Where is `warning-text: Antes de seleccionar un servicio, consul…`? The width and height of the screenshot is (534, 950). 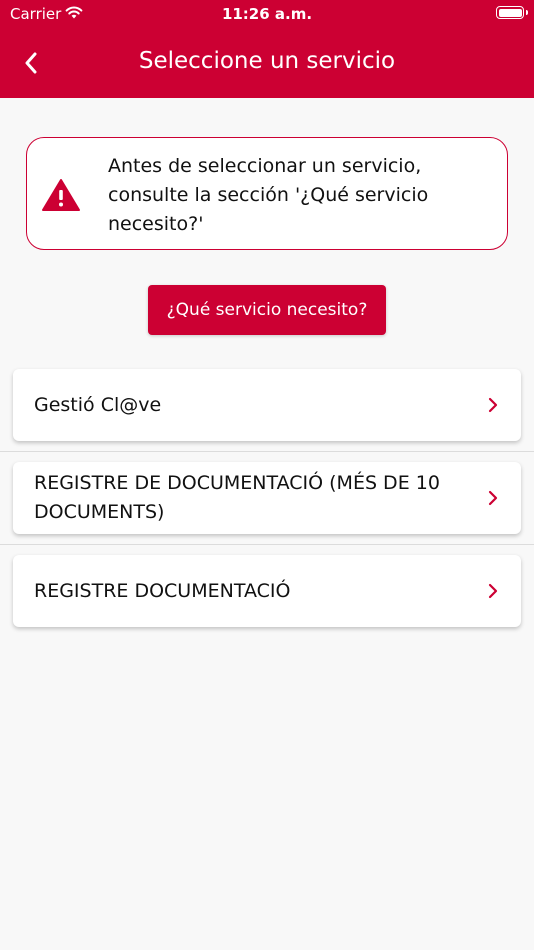 warning-text: Antes de seleccionar un servicio, consul… is located at coordinates (268, 195).